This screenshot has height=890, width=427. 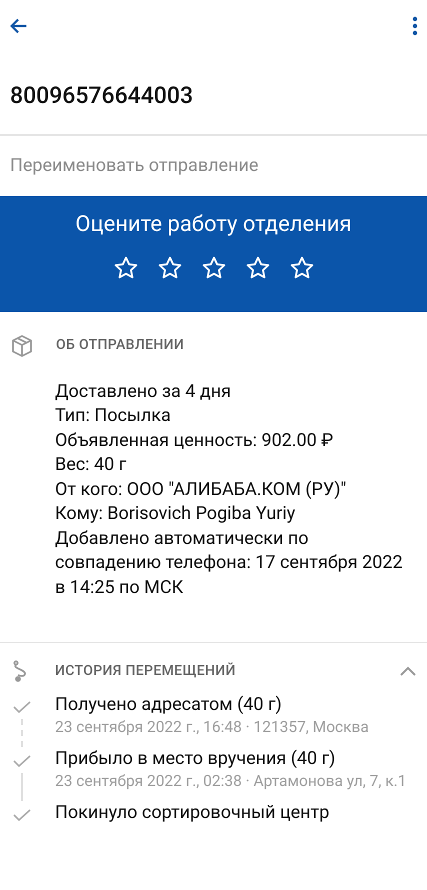 What do you see at coordinates (201, 490) in the screenshot?
I see `shipment-detail: От кого: ООО "АЛИБАБА.КОМ (РУ)"` at bounding box center [201, 490].